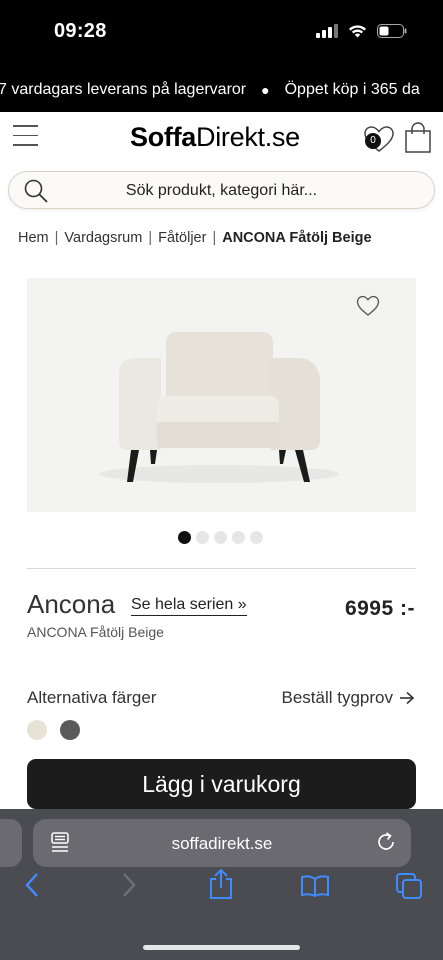  I want to click on breadcrumb-vardagsrum: Vardagsrum, so click(103, 238).